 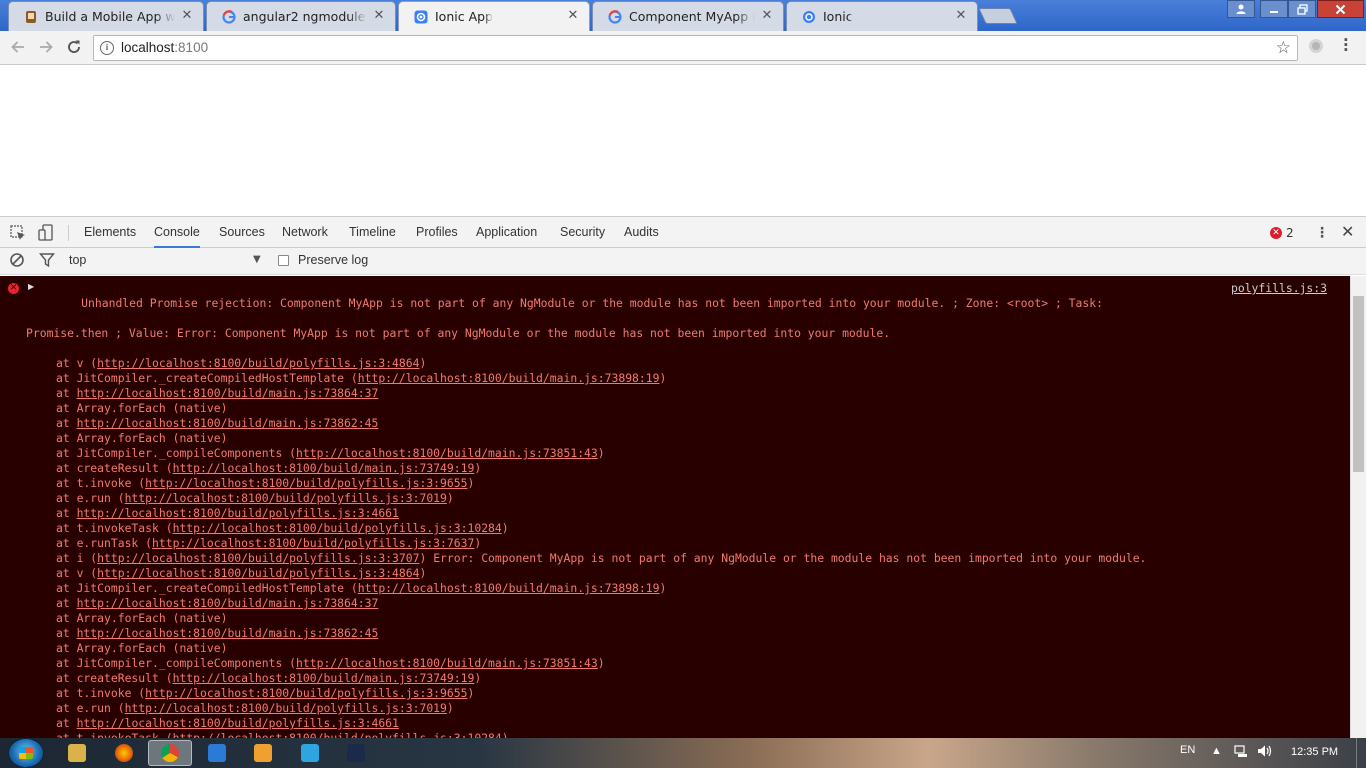 What do you see at coordinates (177, 232) in the screenshot?
I see `tab-console: Console` at bounding box center [177, 232].